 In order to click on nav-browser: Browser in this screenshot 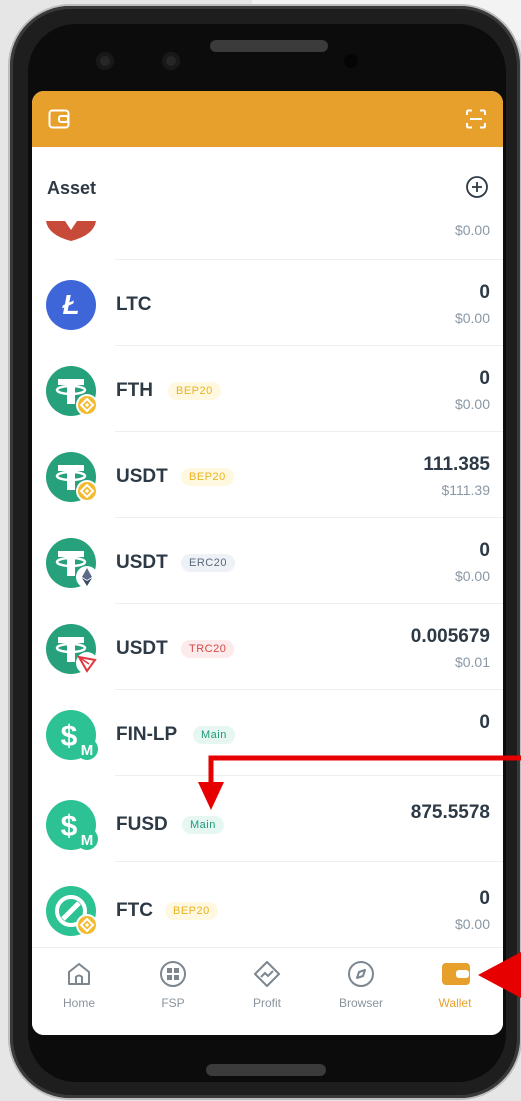, I will do `click(361, 991)`.